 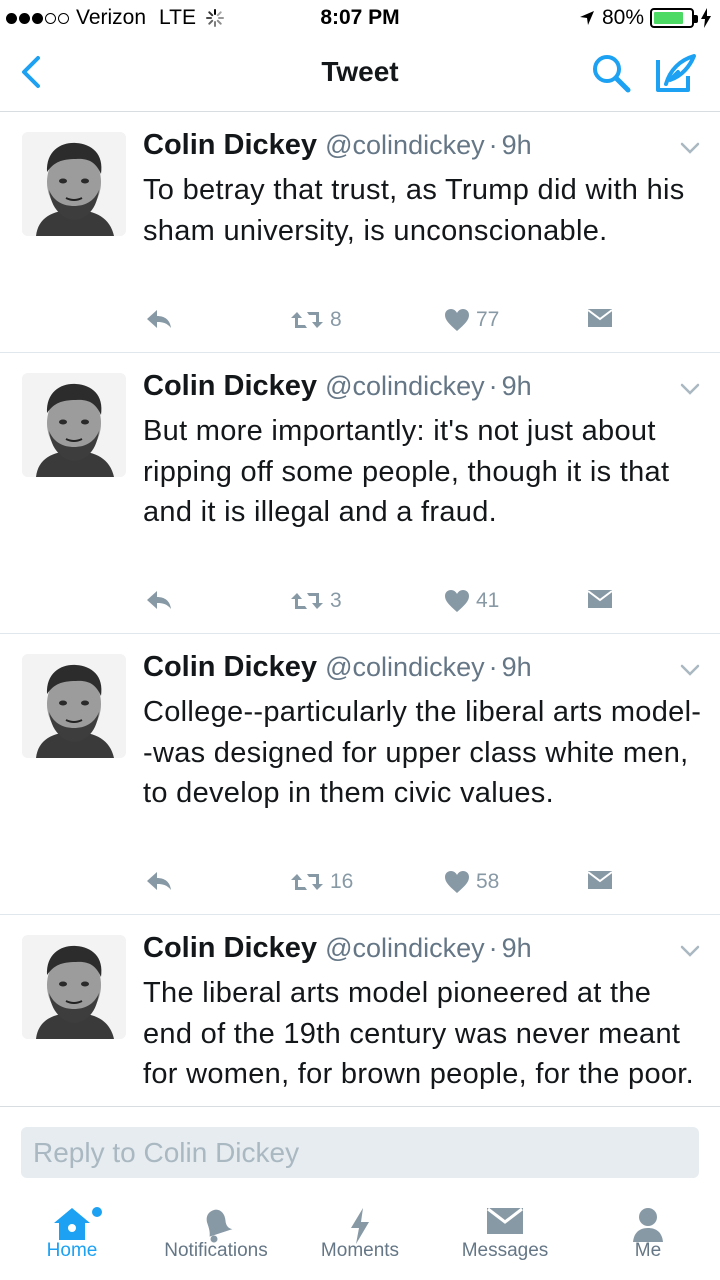 I want to click on compose-quill-icon, so click(x=675, y=73).